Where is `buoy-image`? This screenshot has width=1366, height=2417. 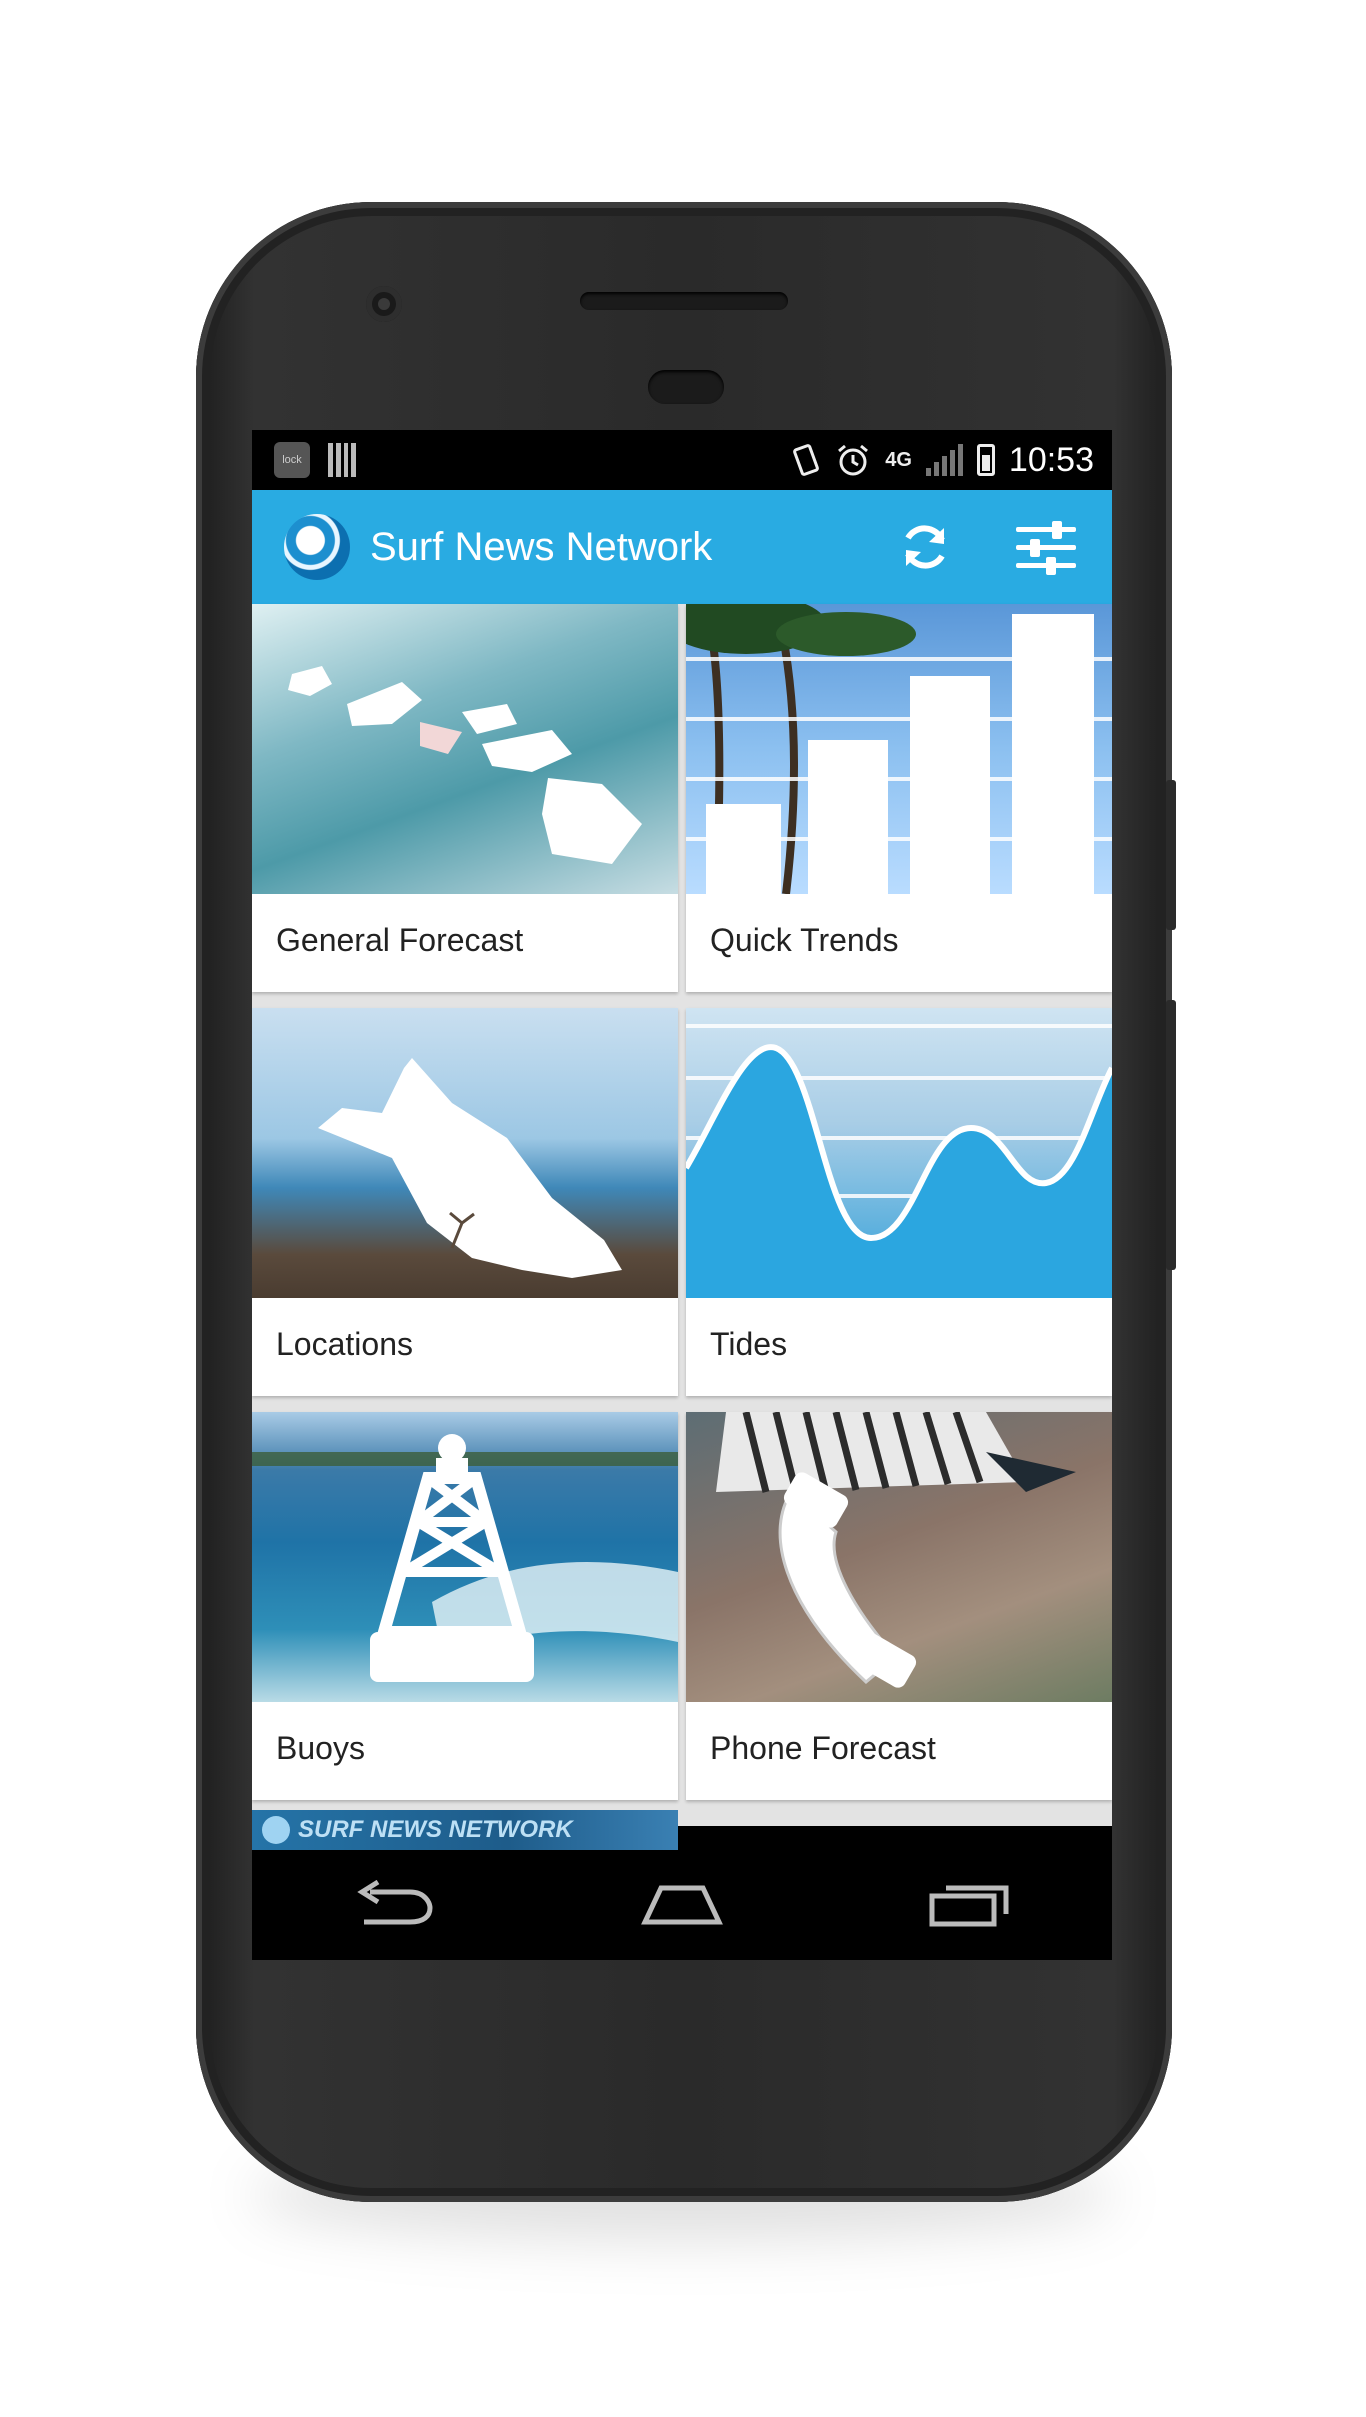 buoy-image is located at coordinates (465, 1557).